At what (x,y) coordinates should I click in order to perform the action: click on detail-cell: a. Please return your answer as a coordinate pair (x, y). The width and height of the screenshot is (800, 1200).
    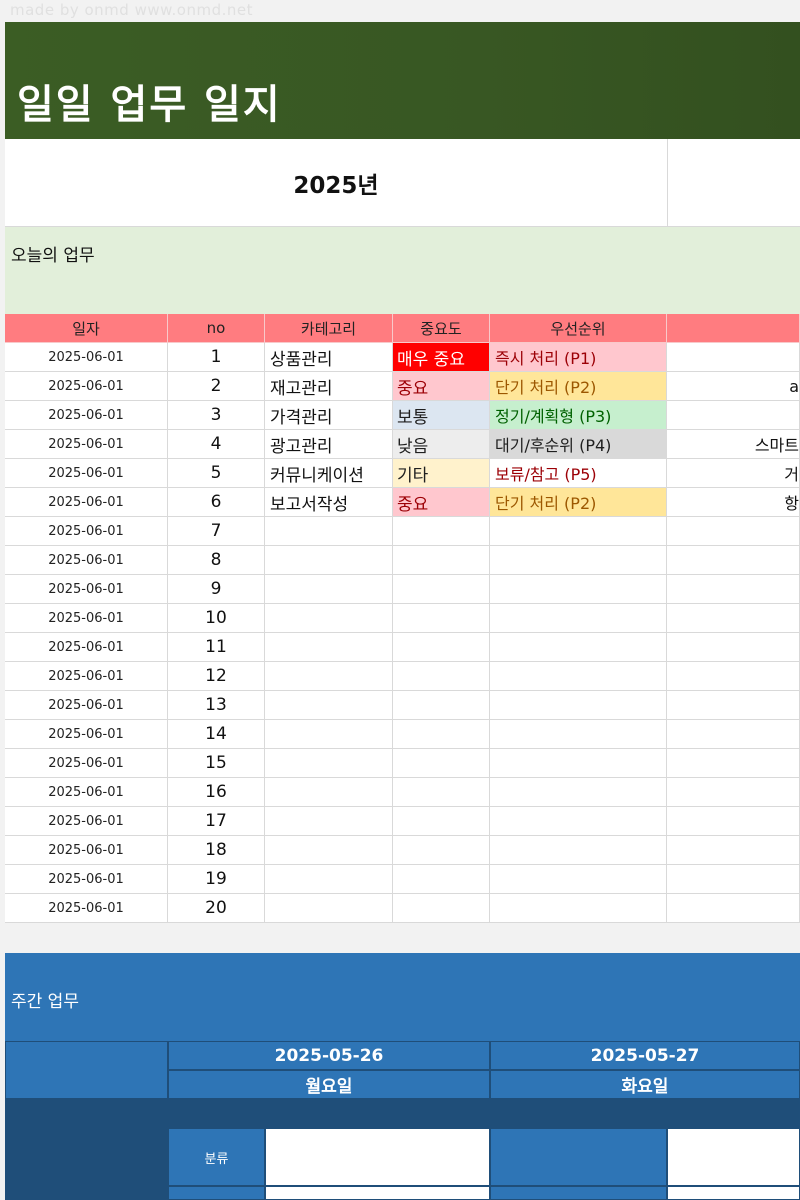
    Looking at the image, I should click on (733, 386).